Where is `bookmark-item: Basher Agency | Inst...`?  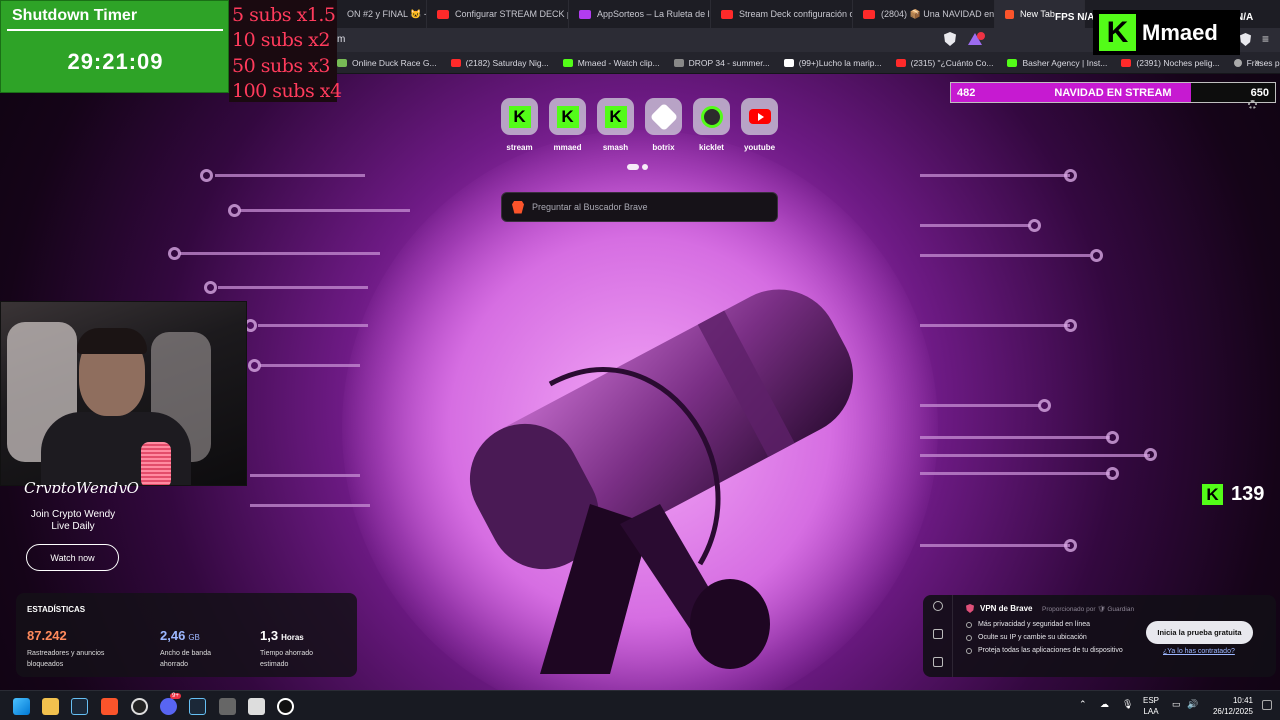 bookmark-item: Basher Agency | Inst... is located at coordinates (1057, 63).